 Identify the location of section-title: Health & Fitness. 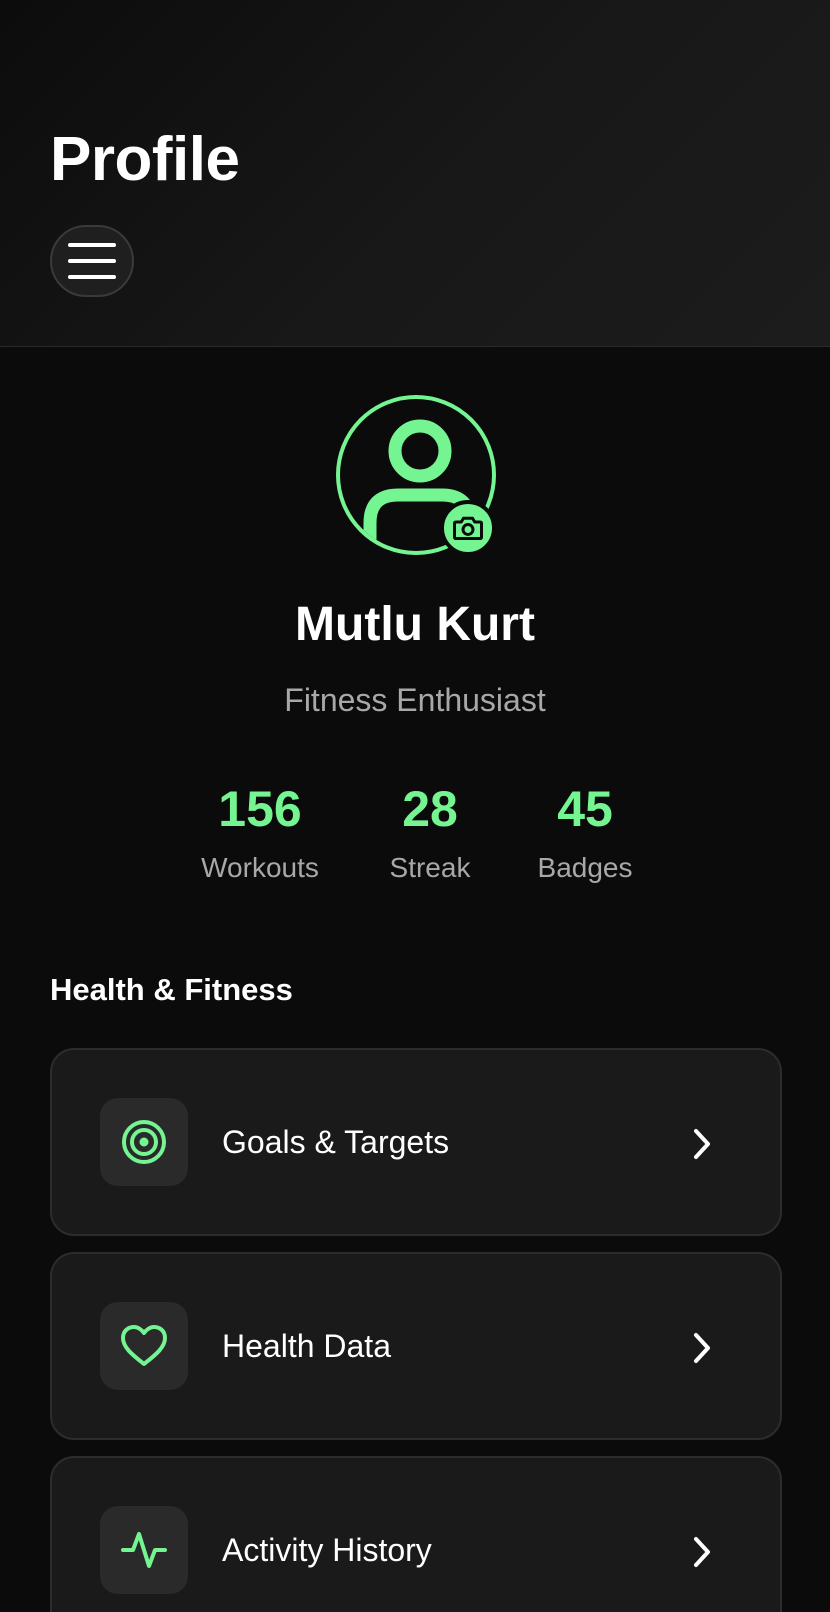
(171, 989).